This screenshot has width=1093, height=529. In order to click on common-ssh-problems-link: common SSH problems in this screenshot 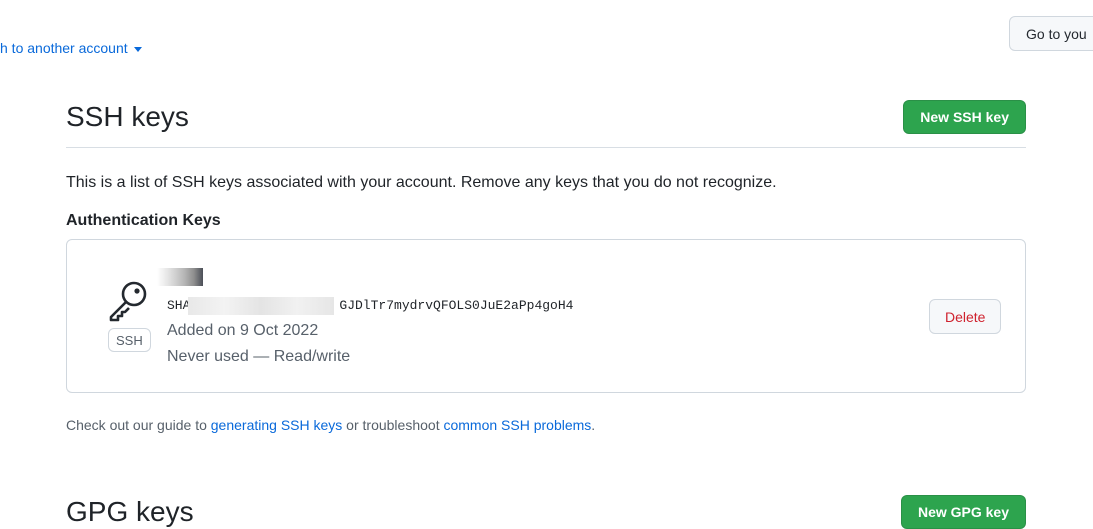, I will do `click(517, 425)`.